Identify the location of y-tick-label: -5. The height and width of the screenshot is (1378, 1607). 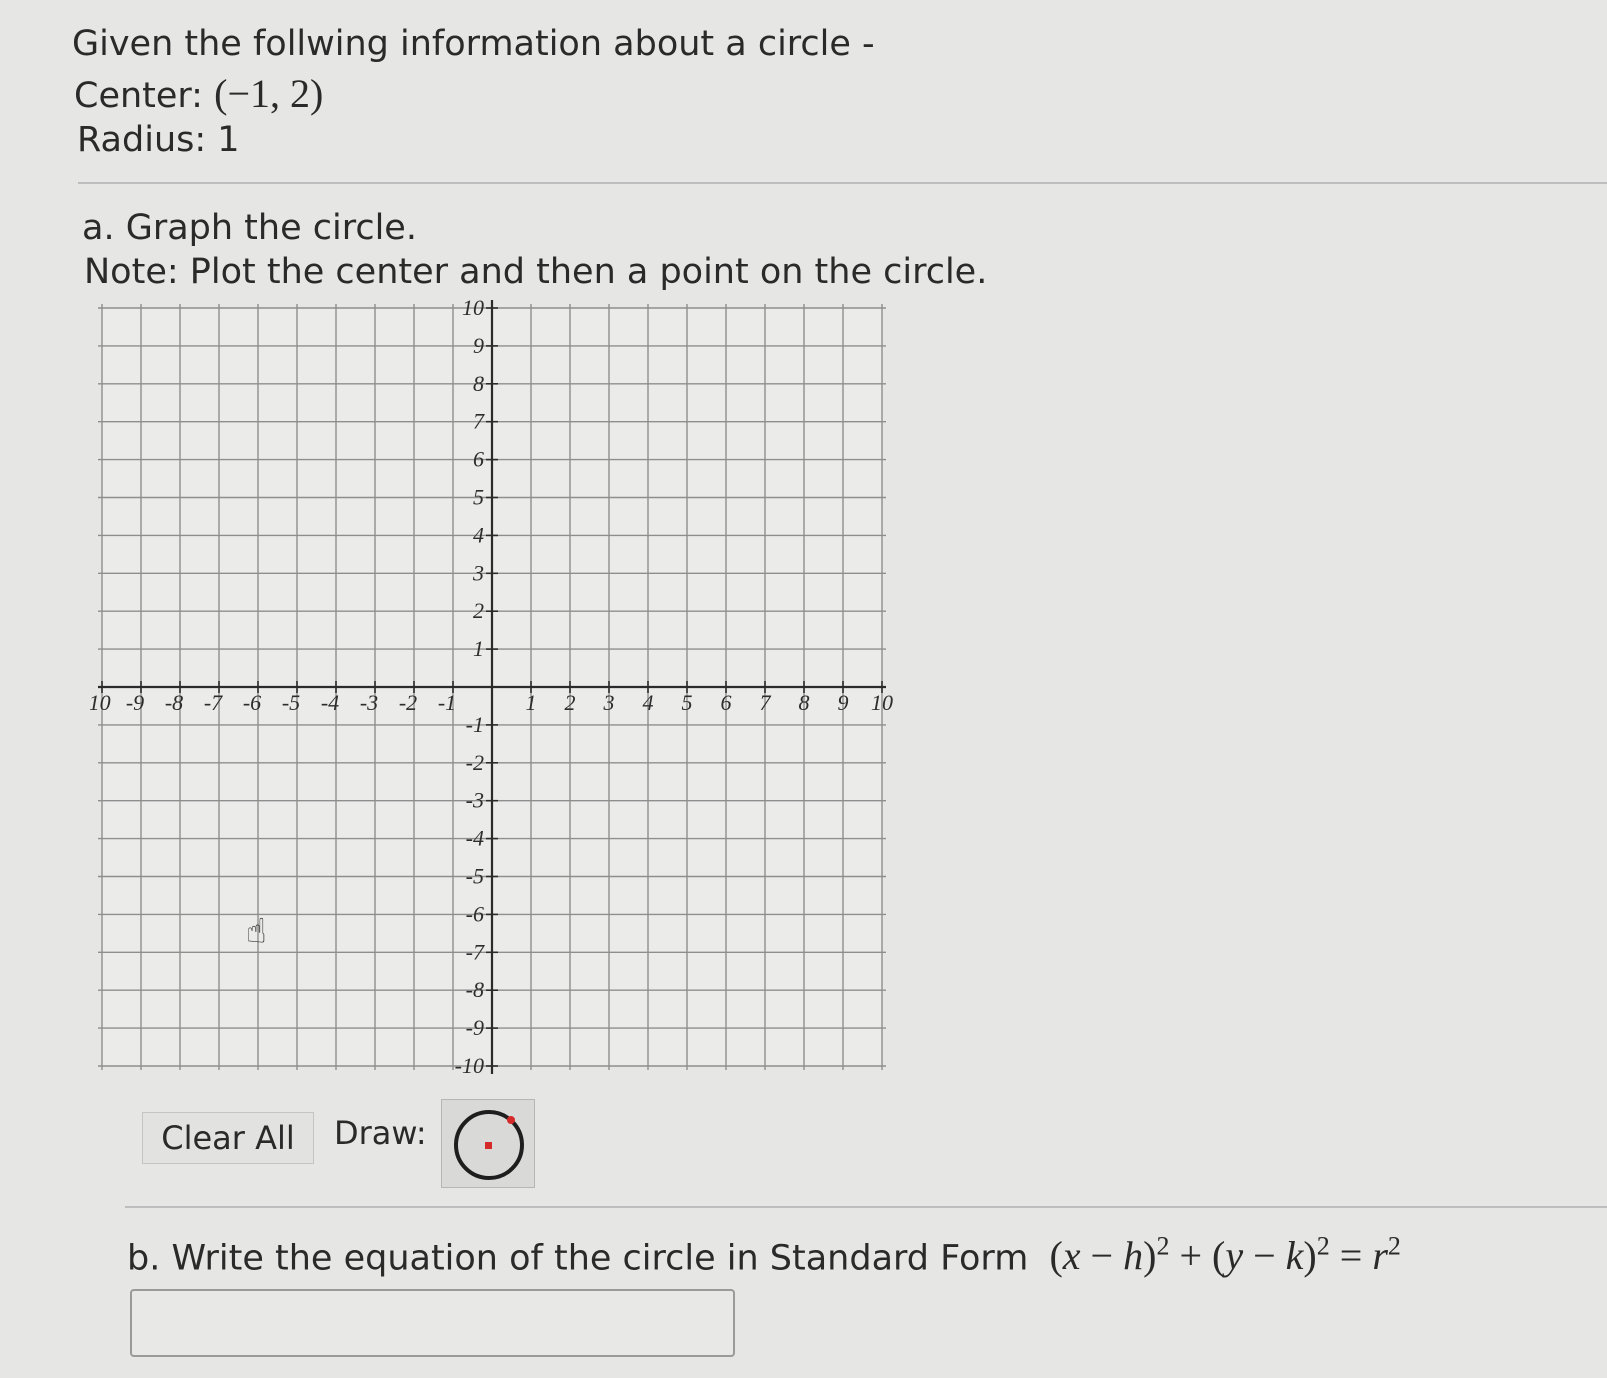
(475, 876).